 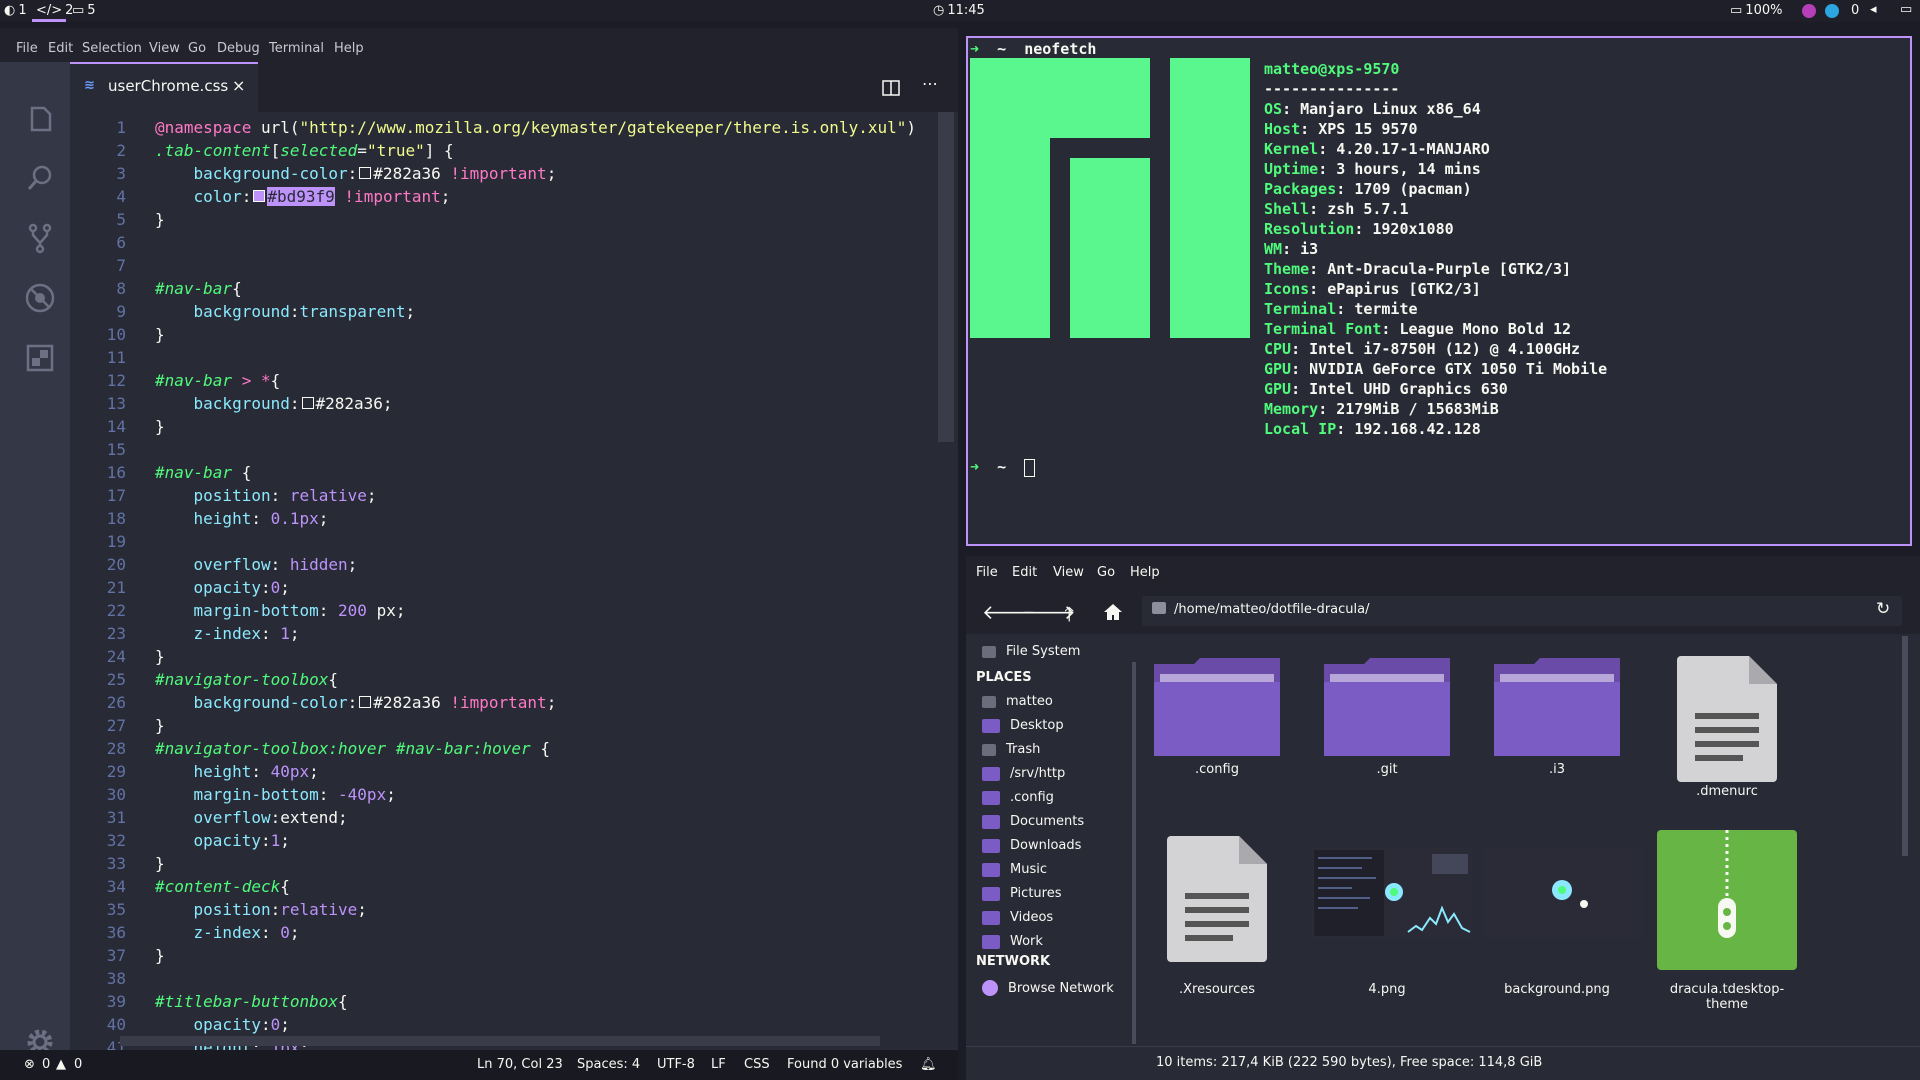 I want to click on file-item-background-png: background.png, so click(x=1562, y=913).